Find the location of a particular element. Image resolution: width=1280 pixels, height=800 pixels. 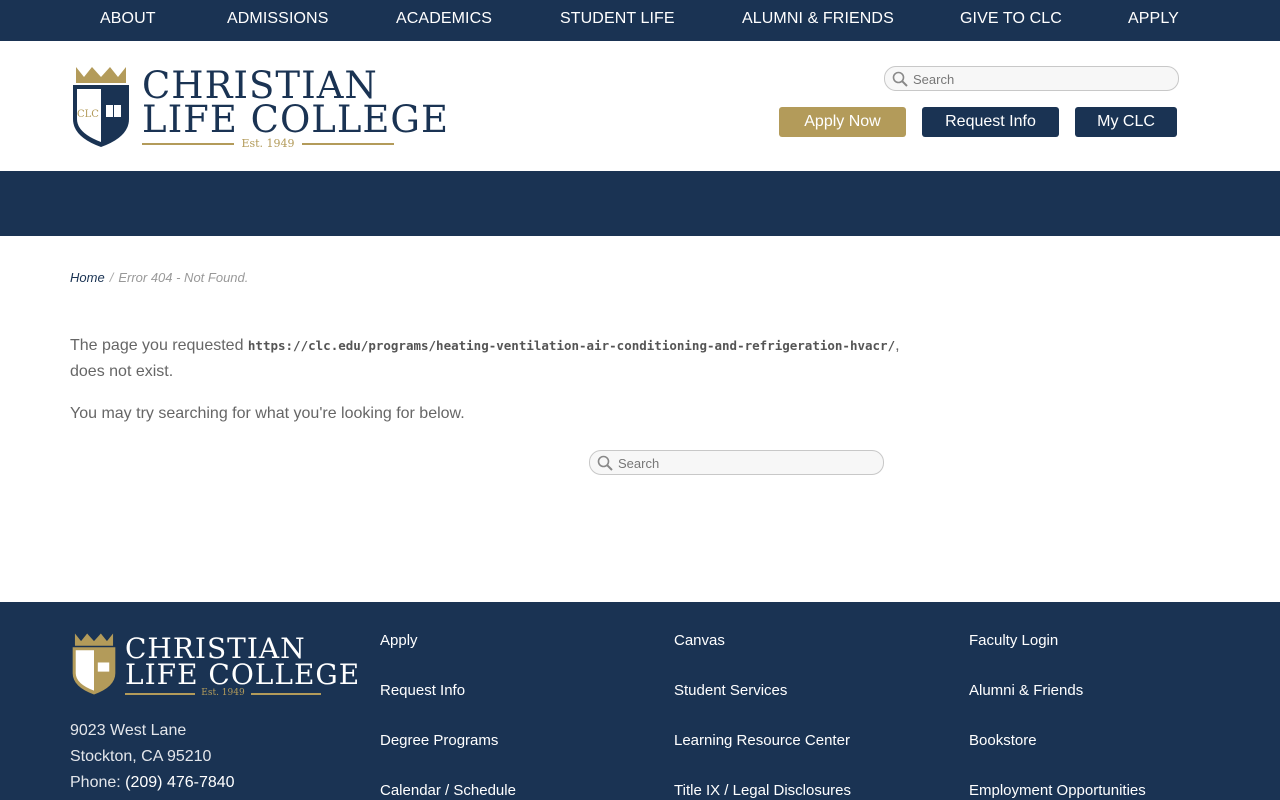

header-search is located at coordinates (1031, 78).